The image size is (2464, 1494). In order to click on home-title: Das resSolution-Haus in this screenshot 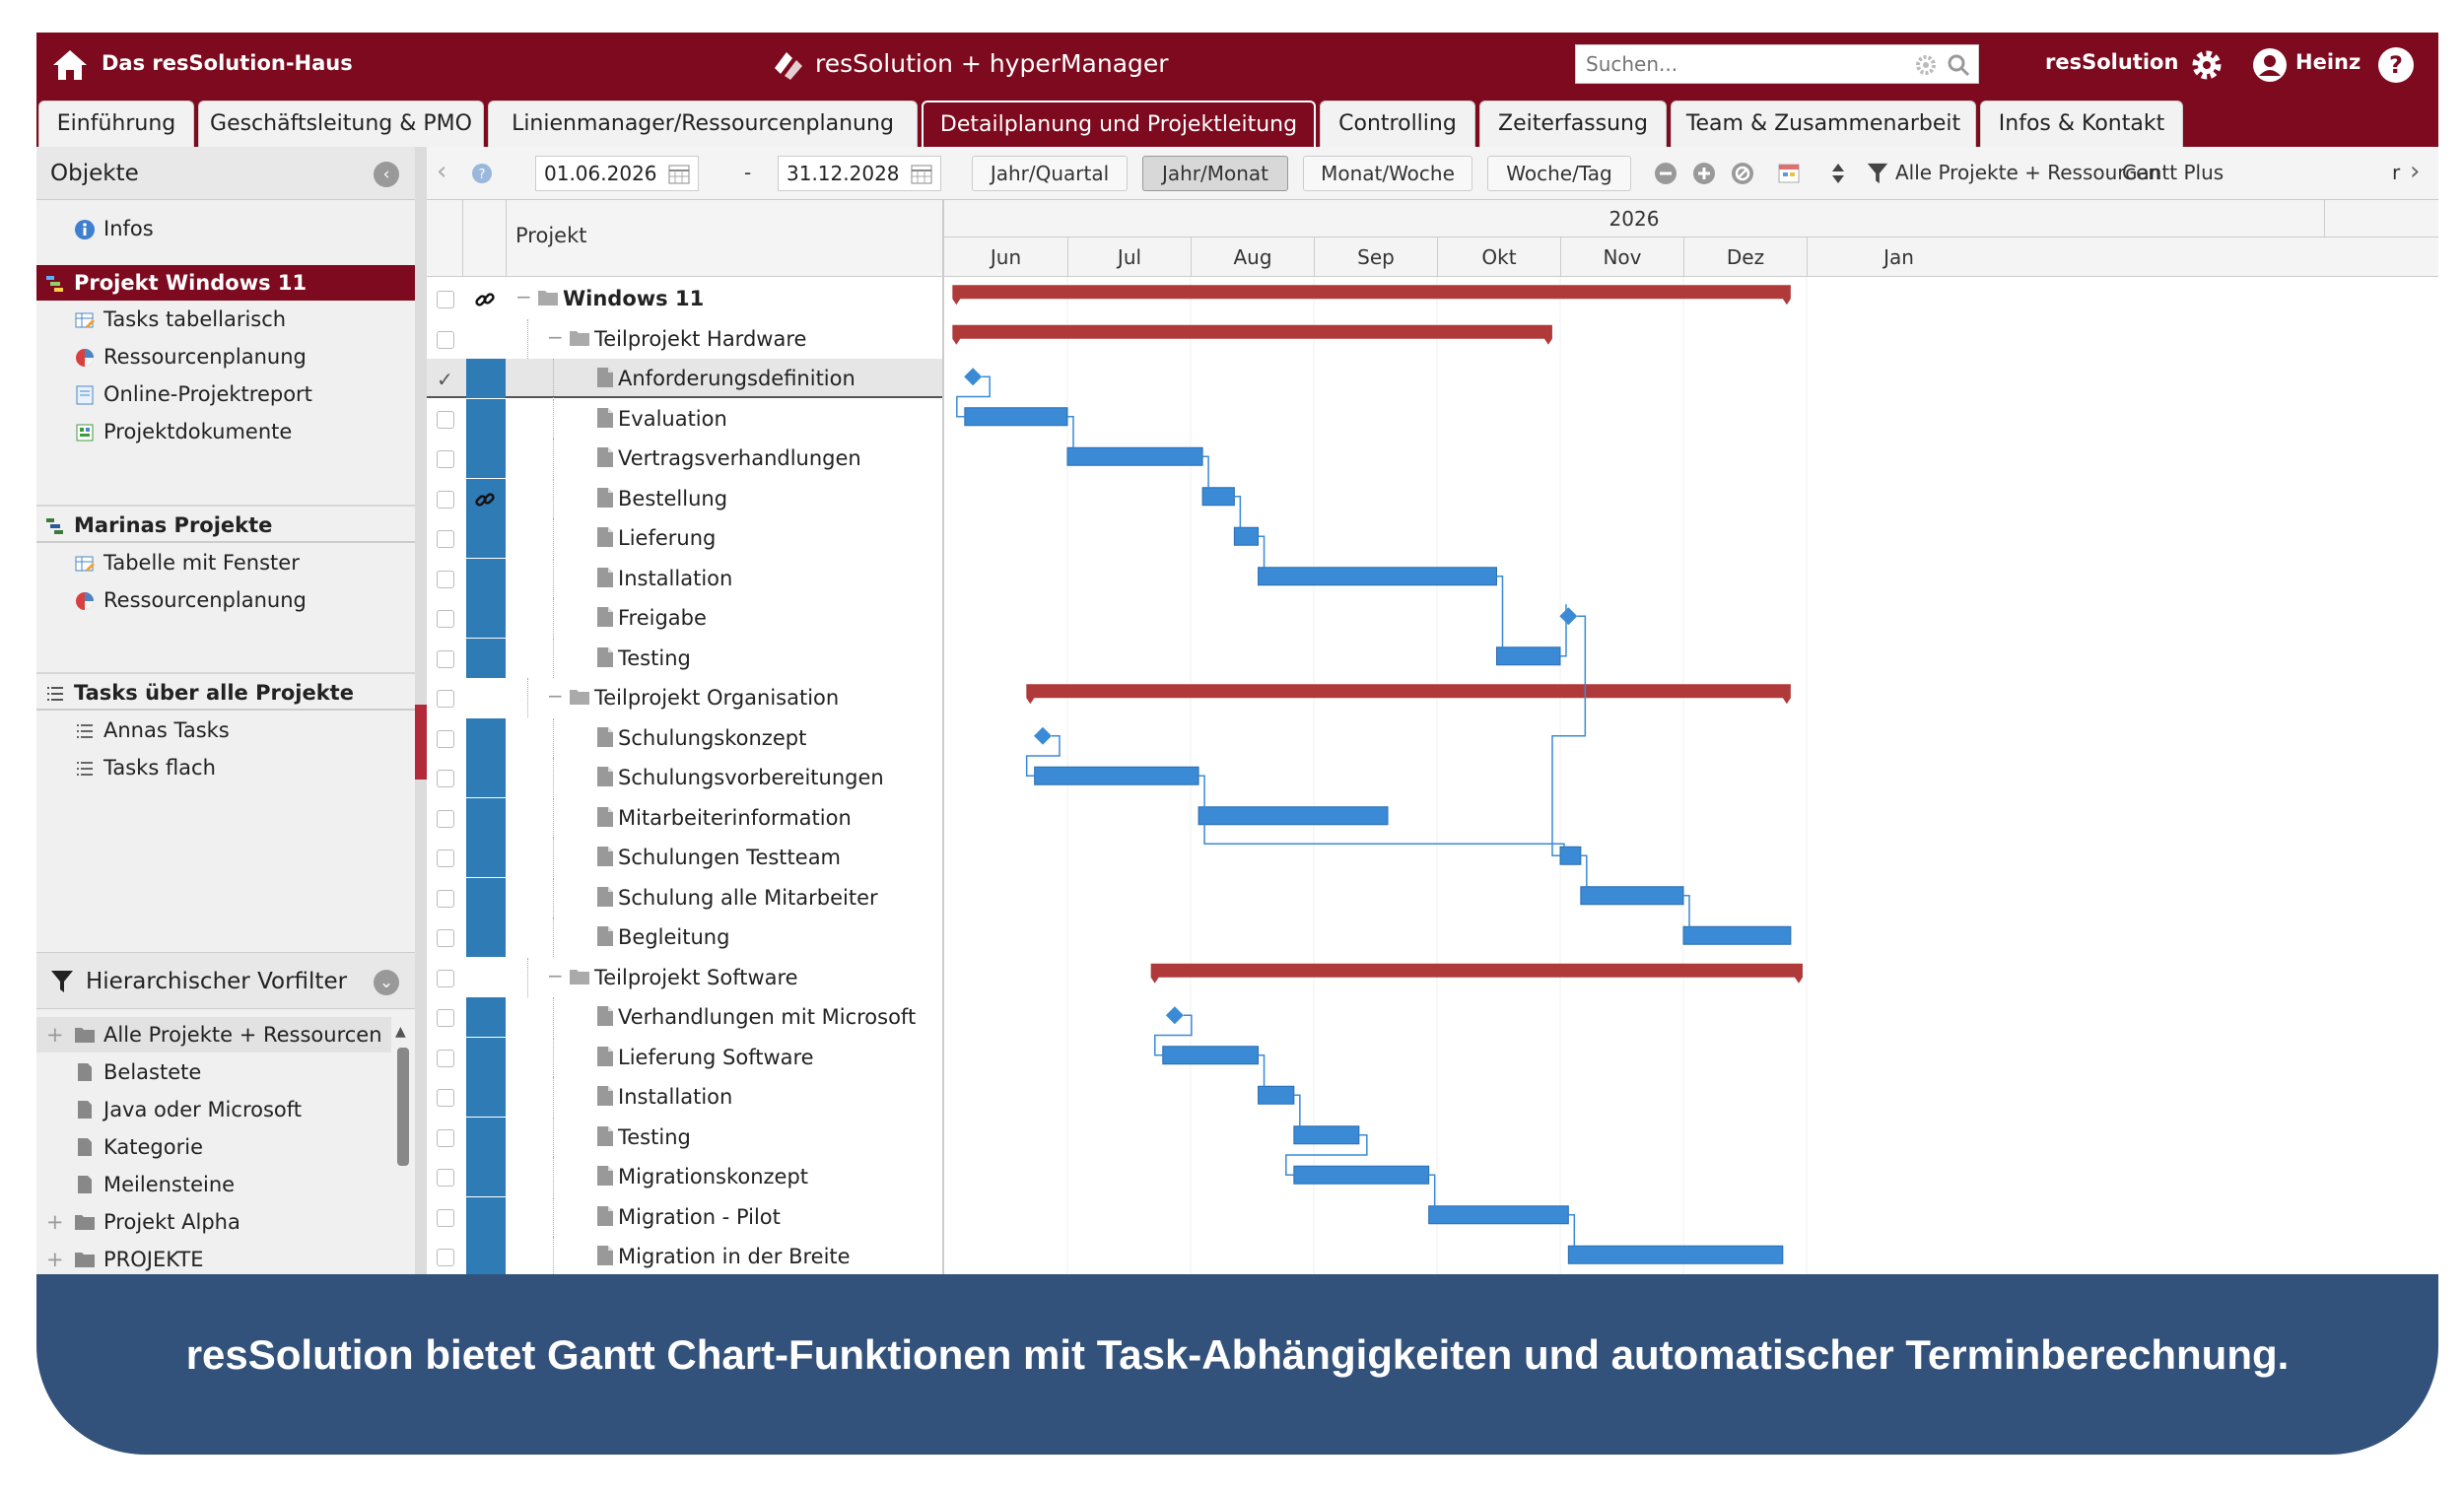, I will do `click(227, 63)`.